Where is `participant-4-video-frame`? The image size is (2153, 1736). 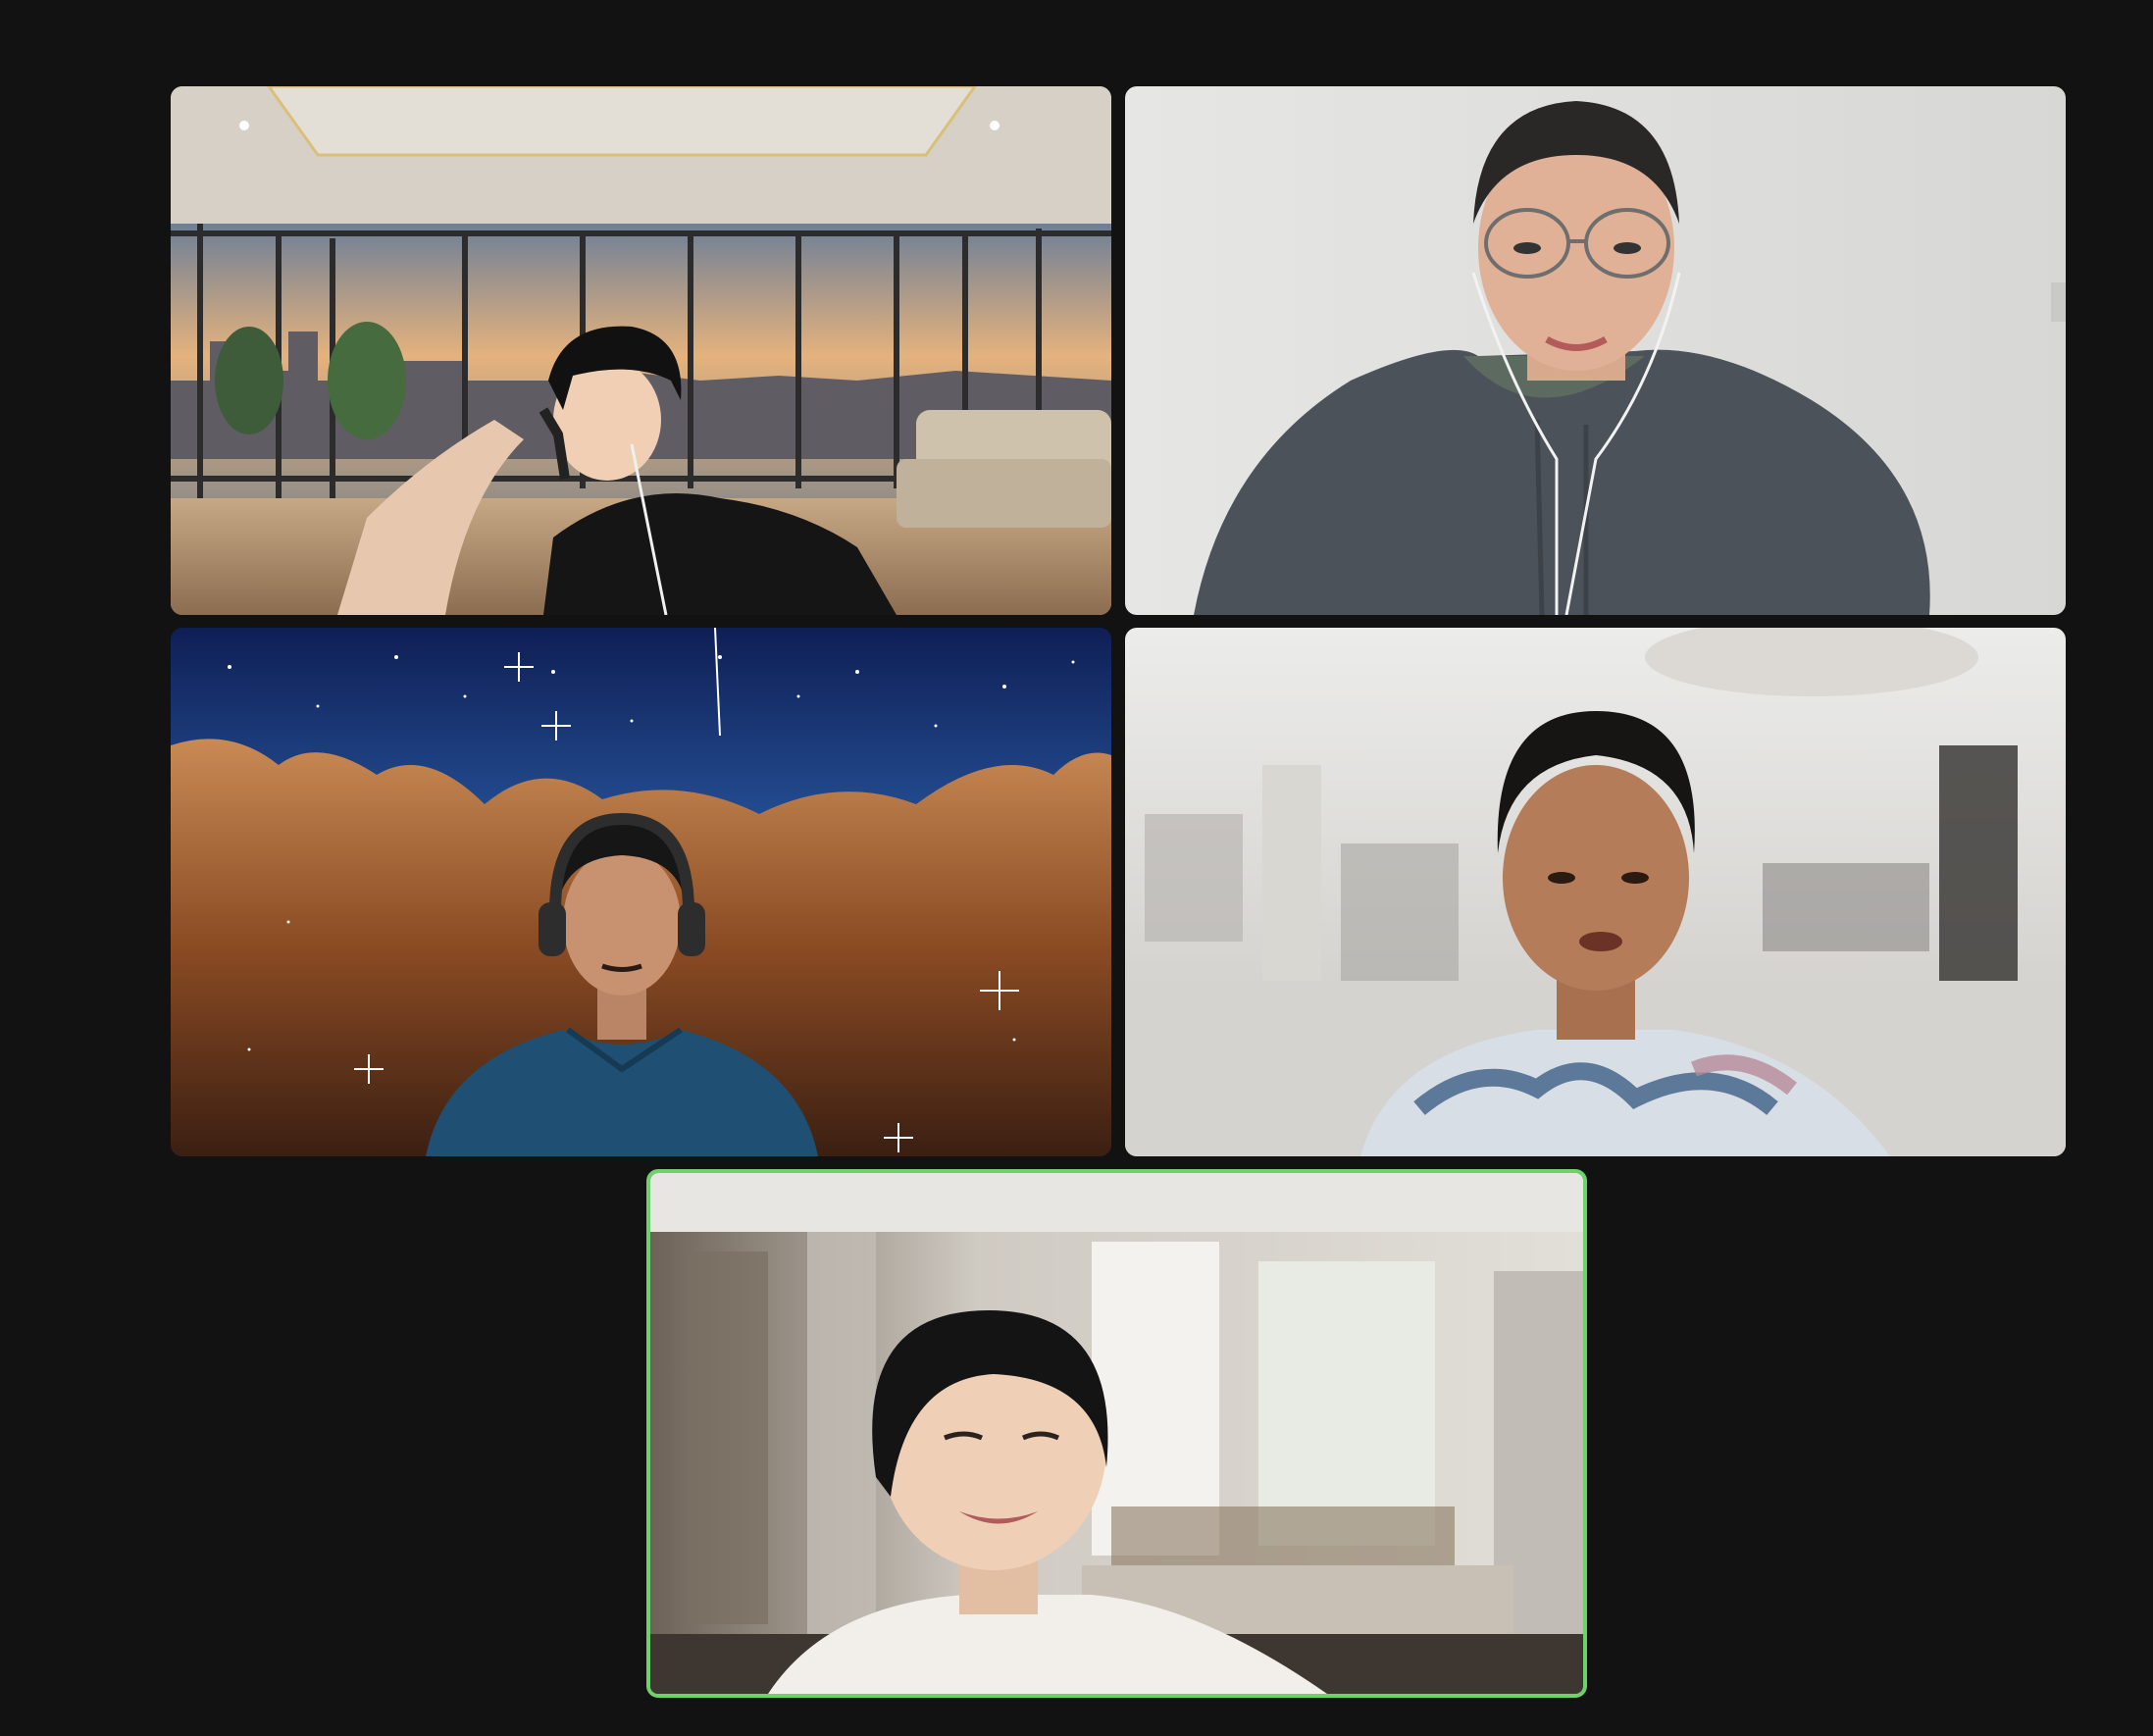
participant-4-video-frame is located at coordinates (1595, 892).